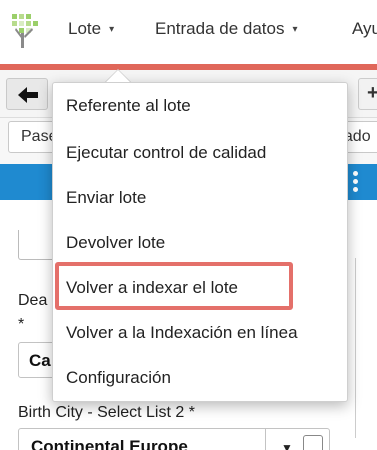  I want to click on menu-entrada-de-datos: Entrada de datos ▾, so click(226, 29).